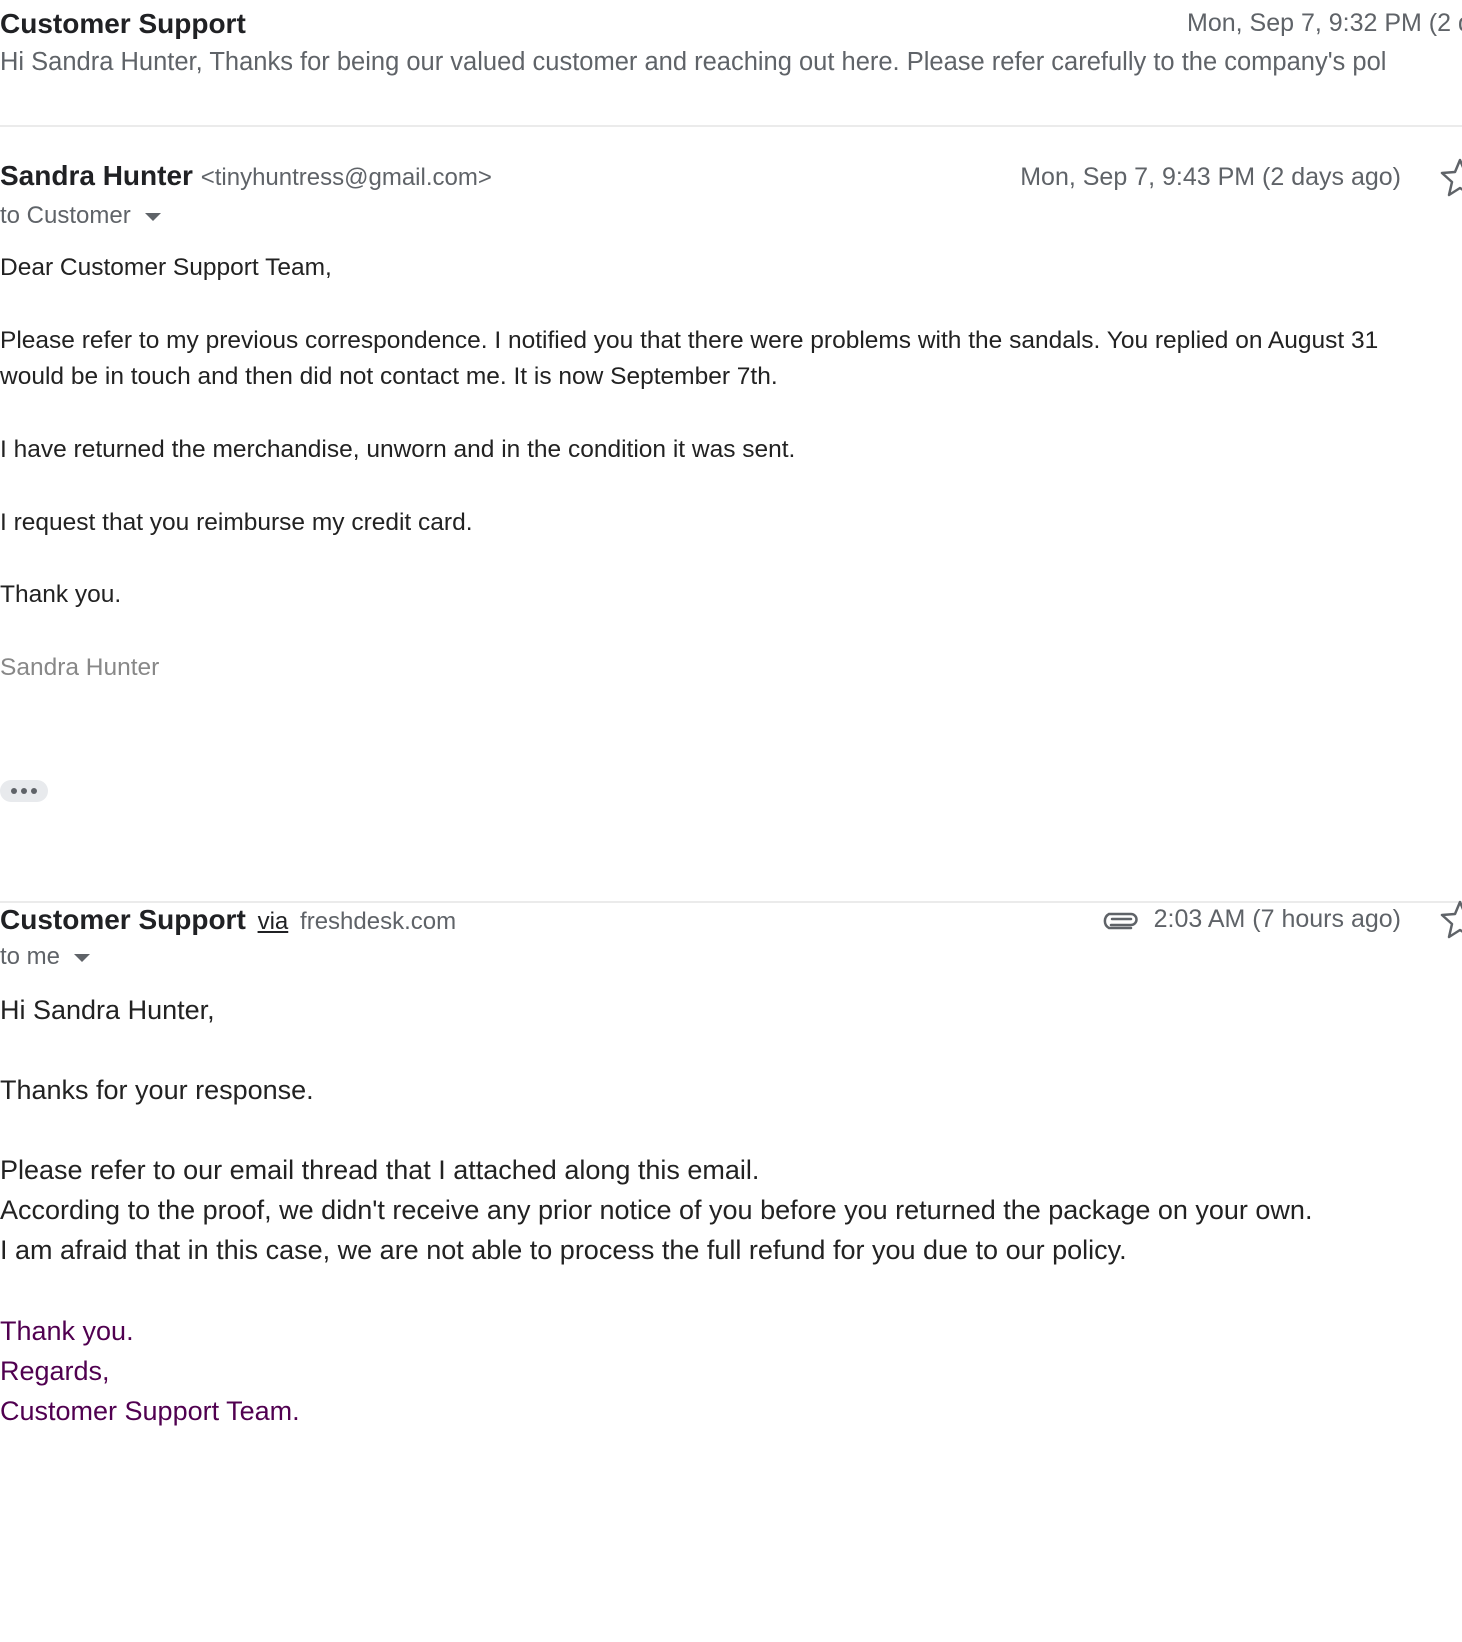 This screenshot has width=1462, height=1642. I want to click on collapsed-date: Mon, Sep 7, 9:32 PM (2 d, so click(1324, 23).